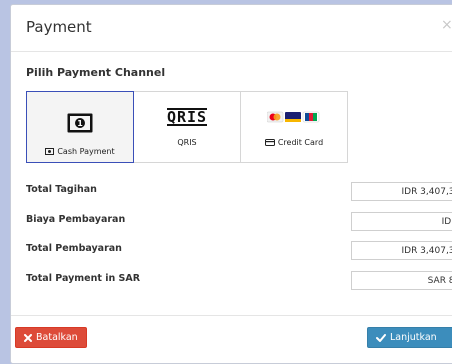  What do you see at coordinates (401, 250) in the screenshot?
I see `total-pembayaran-field` at bounding box center [401, 250].